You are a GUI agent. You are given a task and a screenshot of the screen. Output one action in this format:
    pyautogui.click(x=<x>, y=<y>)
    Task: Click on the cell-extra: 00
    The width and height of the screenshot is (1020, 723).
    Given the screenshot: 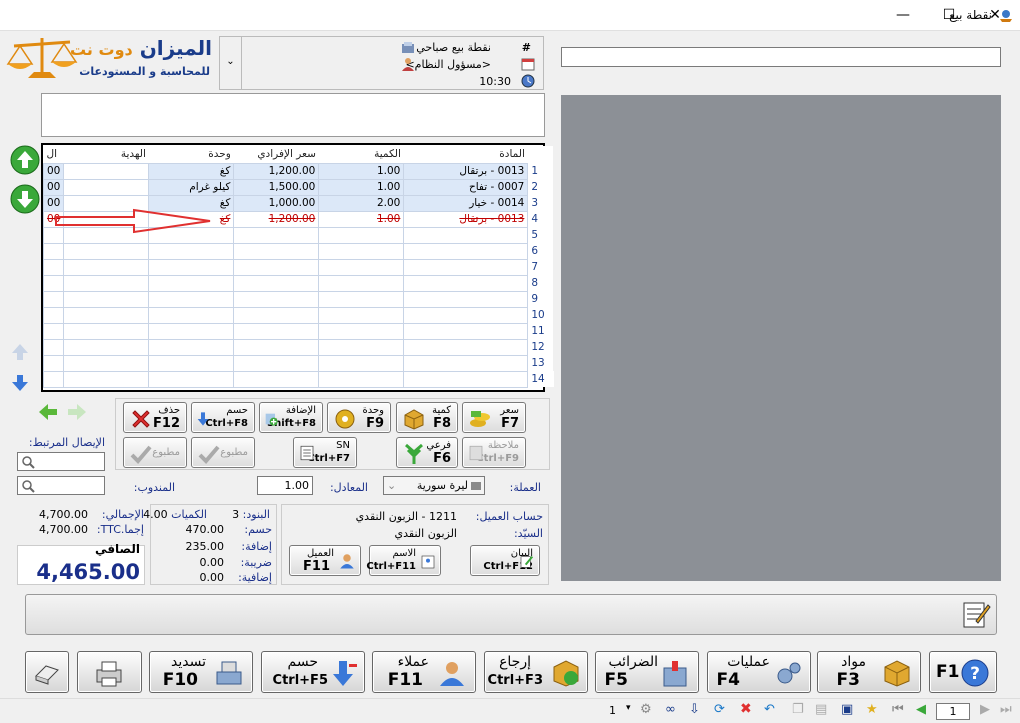 What is the action you would take?
    pyautogui.click(x=53, y=171)
    